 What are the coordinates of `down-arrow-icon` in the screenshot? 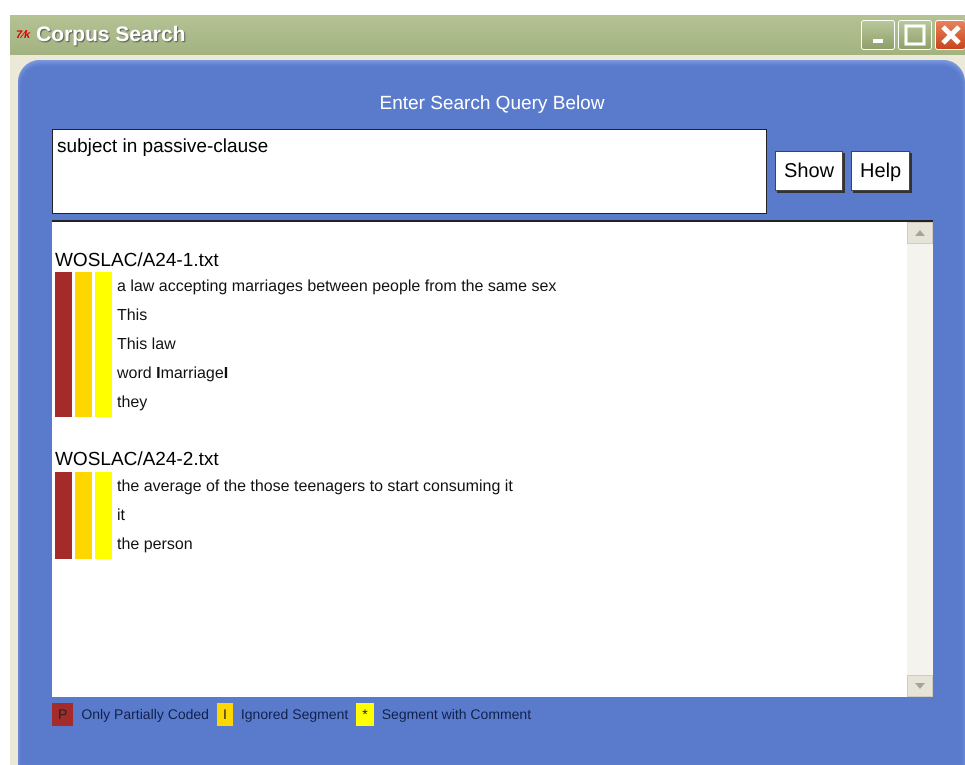 It's located at (920, 685).